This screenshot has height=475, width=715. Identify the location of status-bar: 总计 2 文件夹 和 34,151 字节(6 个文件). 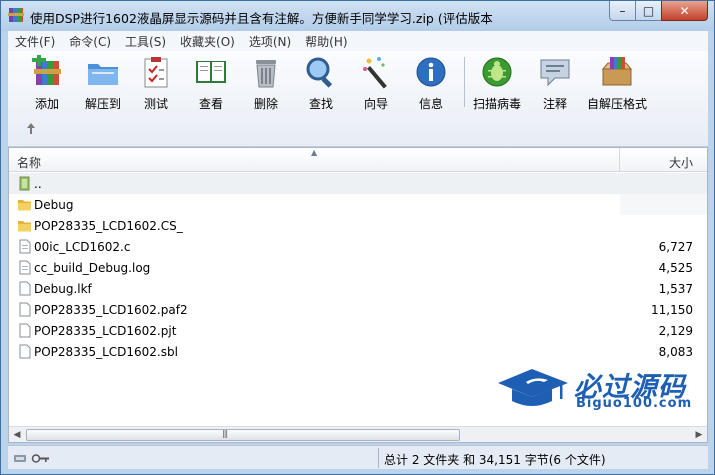
(358, 457).